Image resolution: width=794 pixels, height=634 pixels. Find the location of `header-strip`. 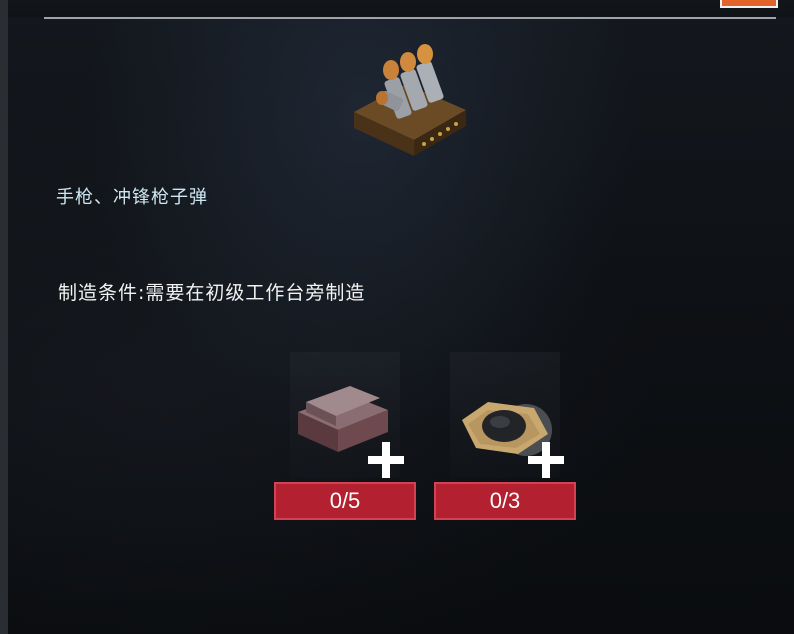

header-strip is located at coordinates (401, 9).